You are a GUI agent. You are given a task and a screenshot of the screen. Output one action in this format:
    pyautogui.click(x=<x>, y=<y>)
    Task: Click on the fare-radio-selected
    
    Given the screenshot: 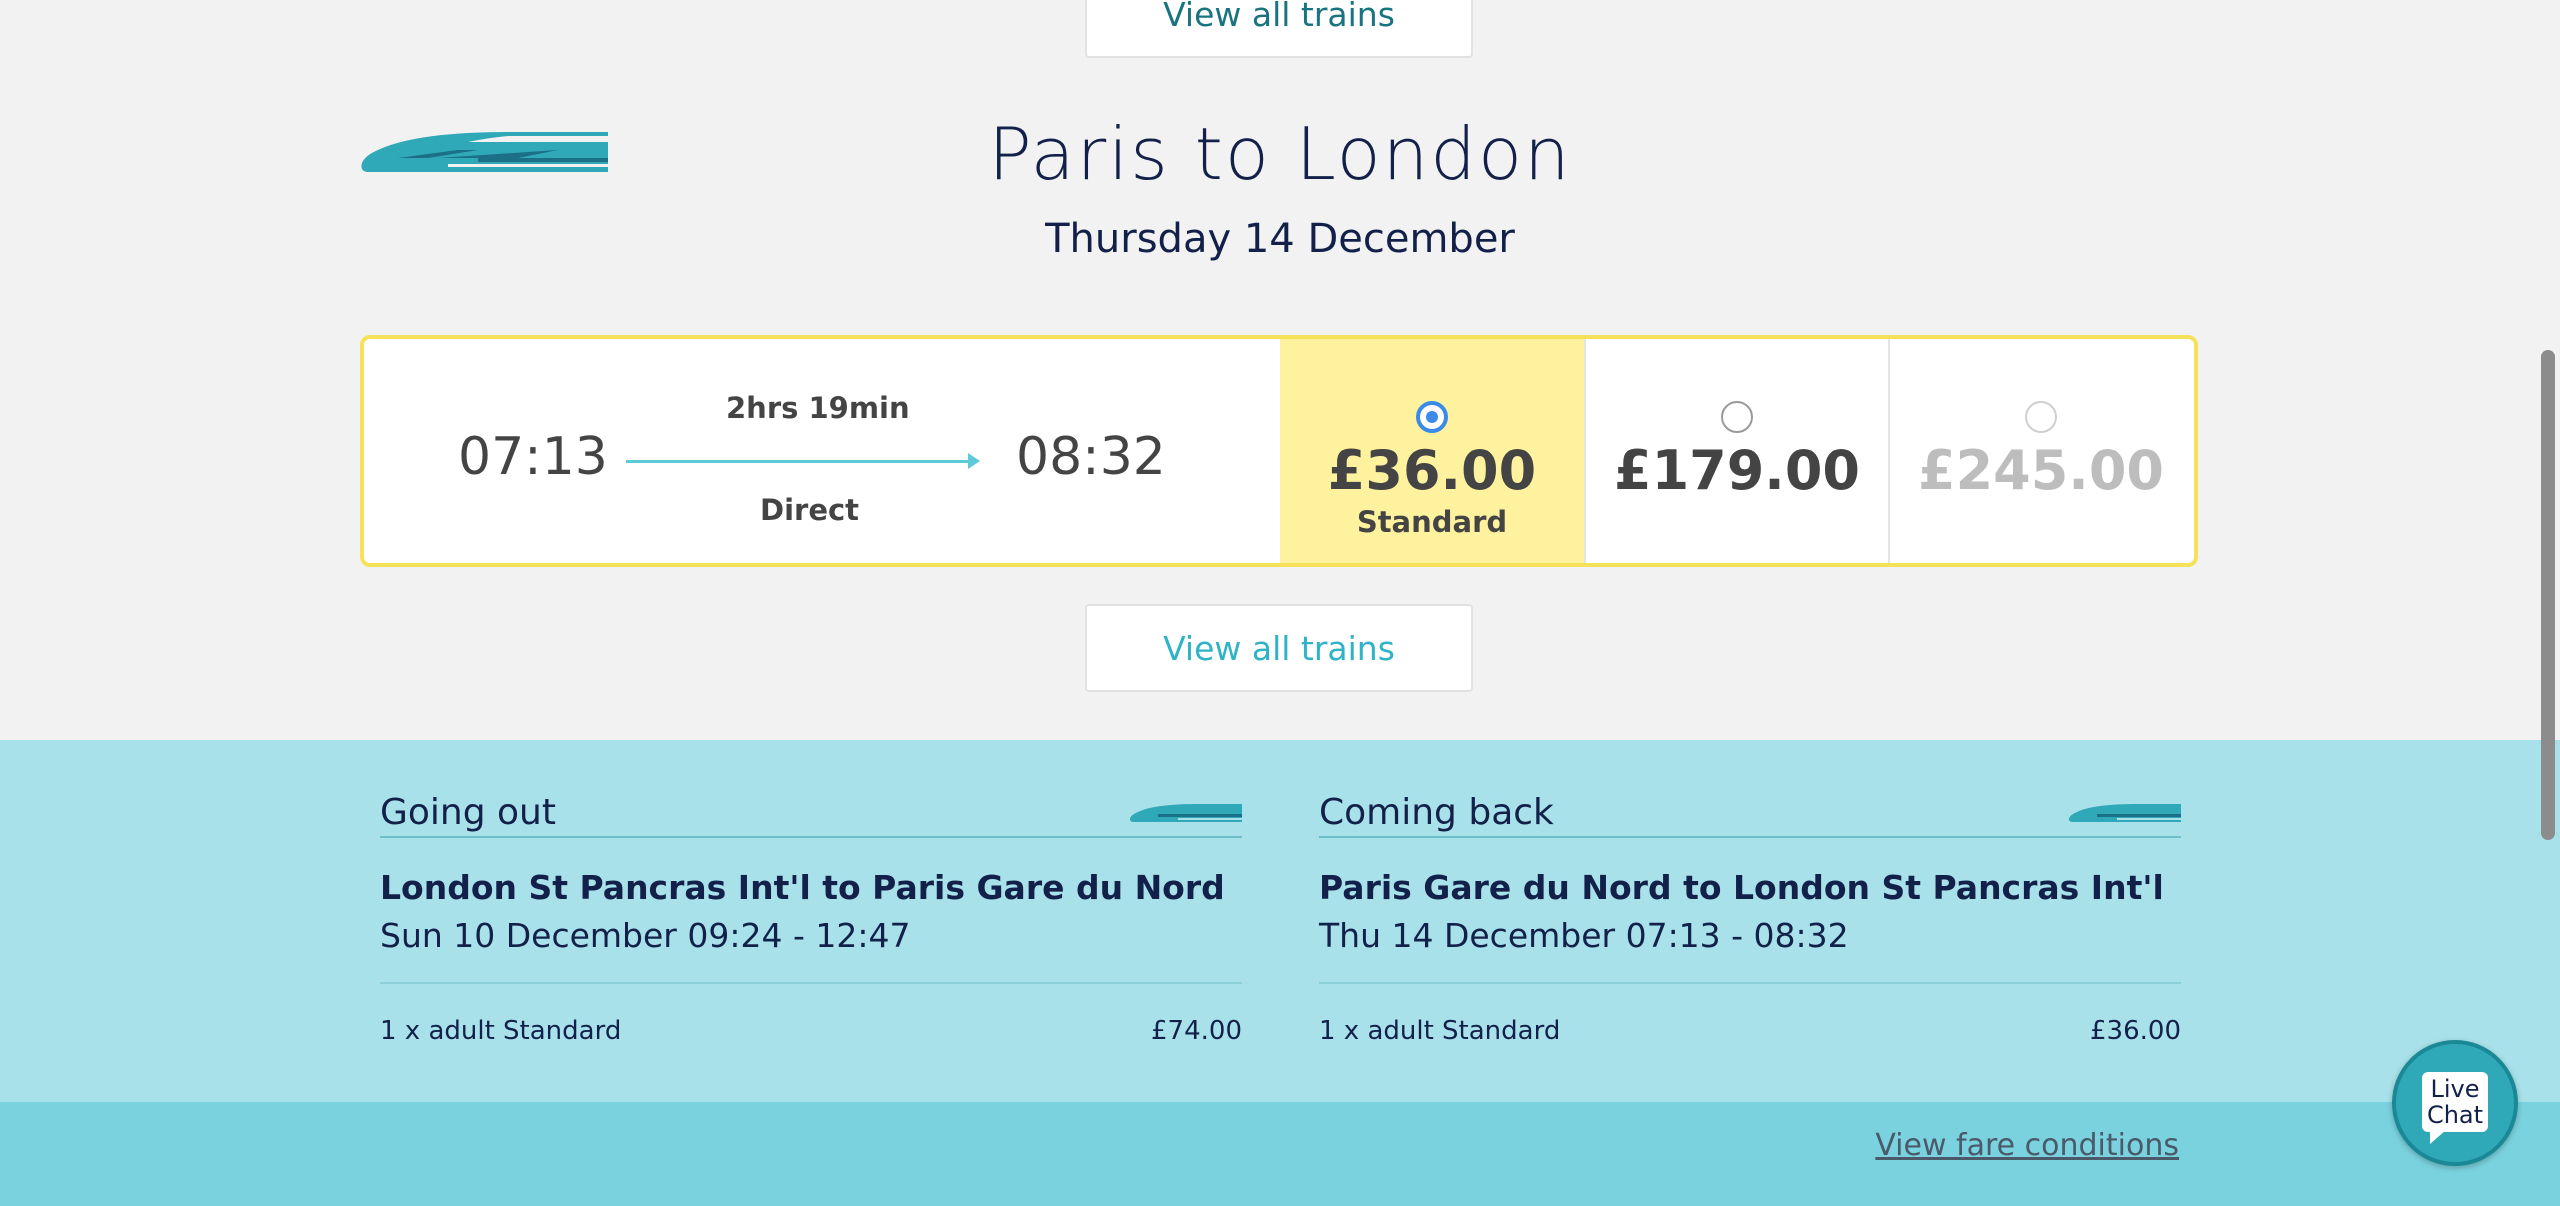 What is the action you would take?
    pyautogui.click(x=1432, y=417)
    